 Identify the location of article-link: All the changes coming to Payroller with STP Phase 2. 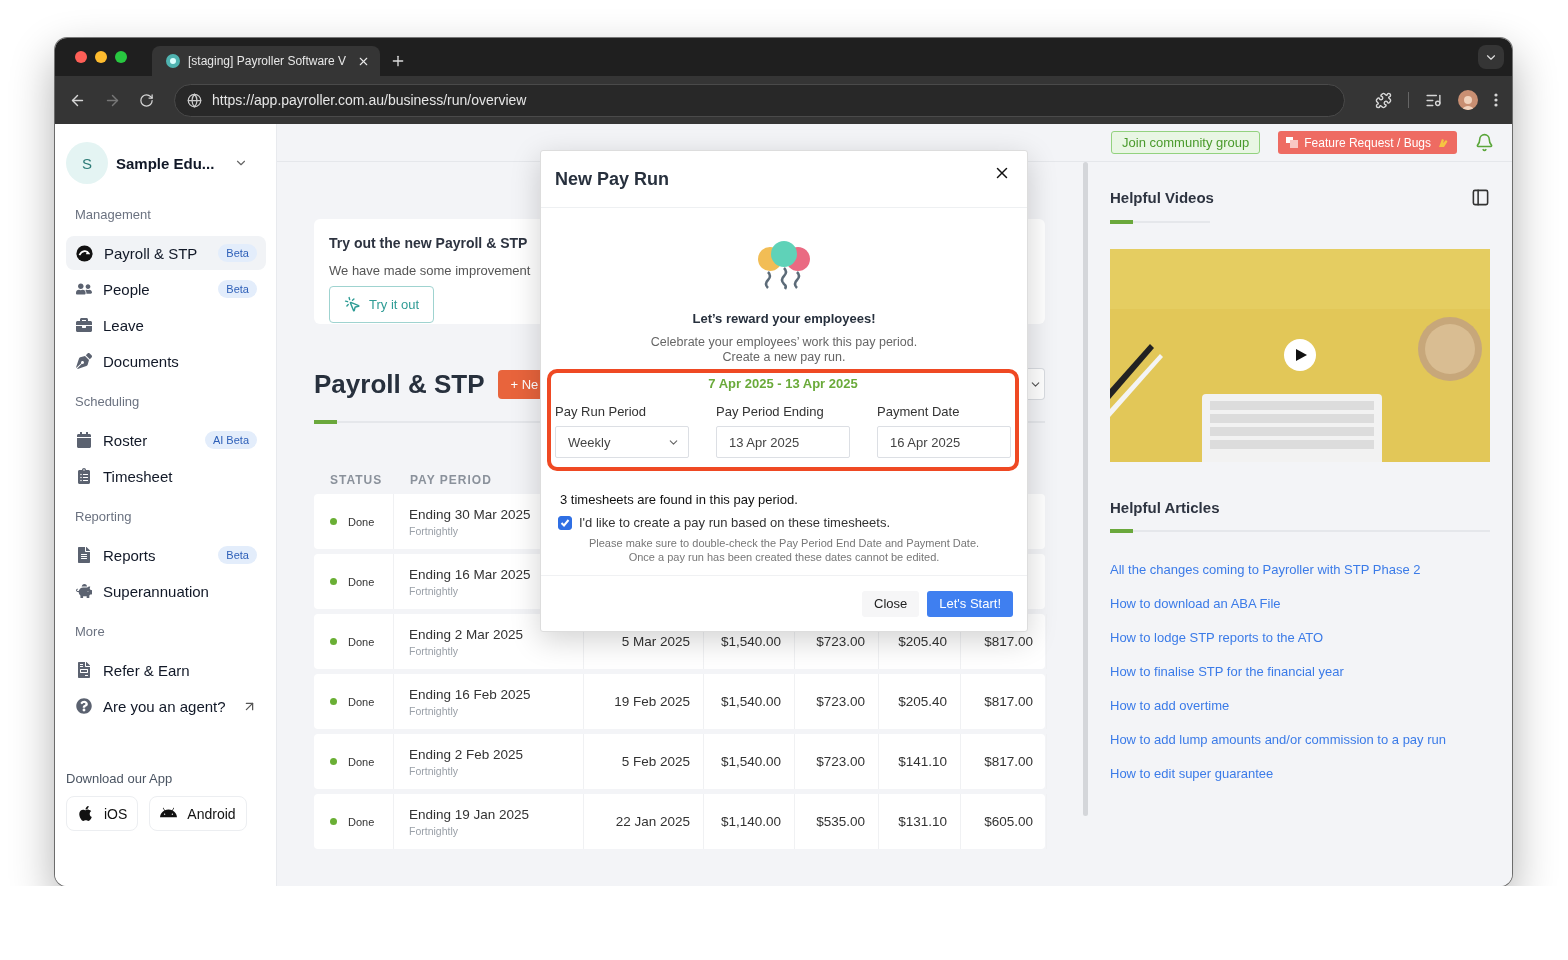
(1300, 569).